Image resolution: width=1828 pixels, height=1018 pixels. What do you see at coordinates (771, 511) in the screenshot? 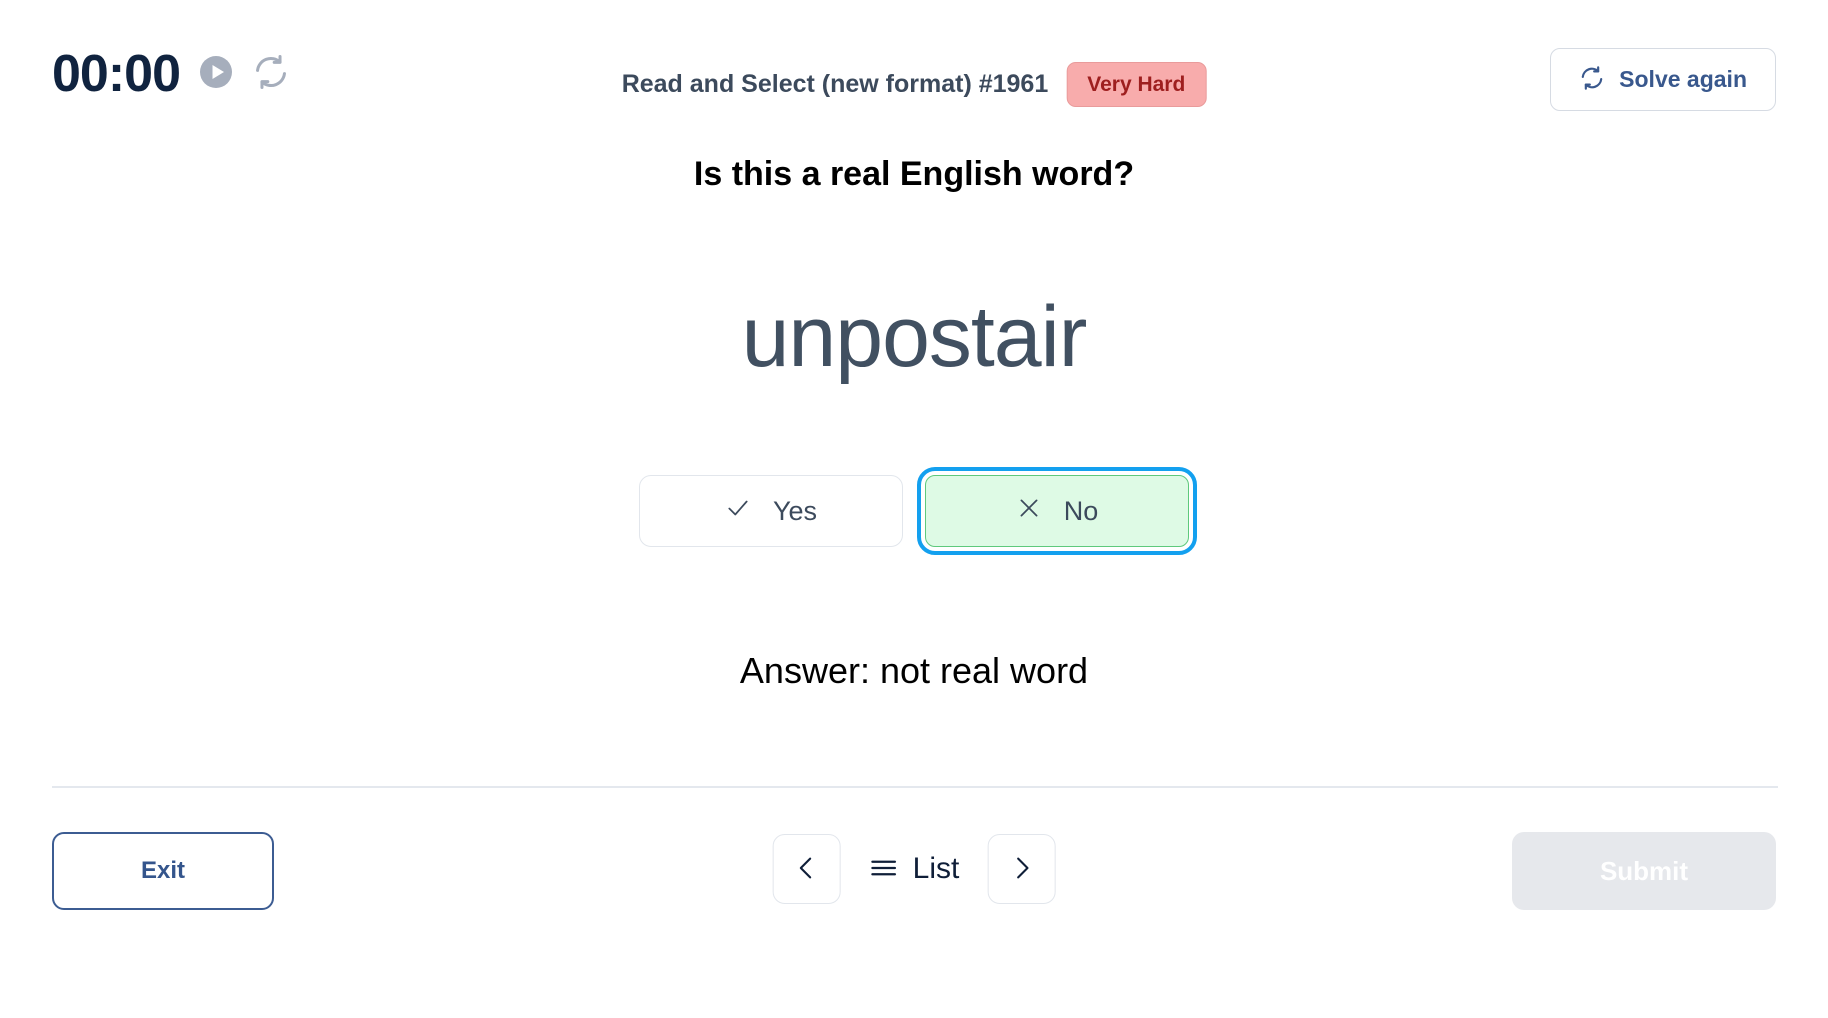
I see `choice-yes-button: Yes` at bounding box center [771, 511].